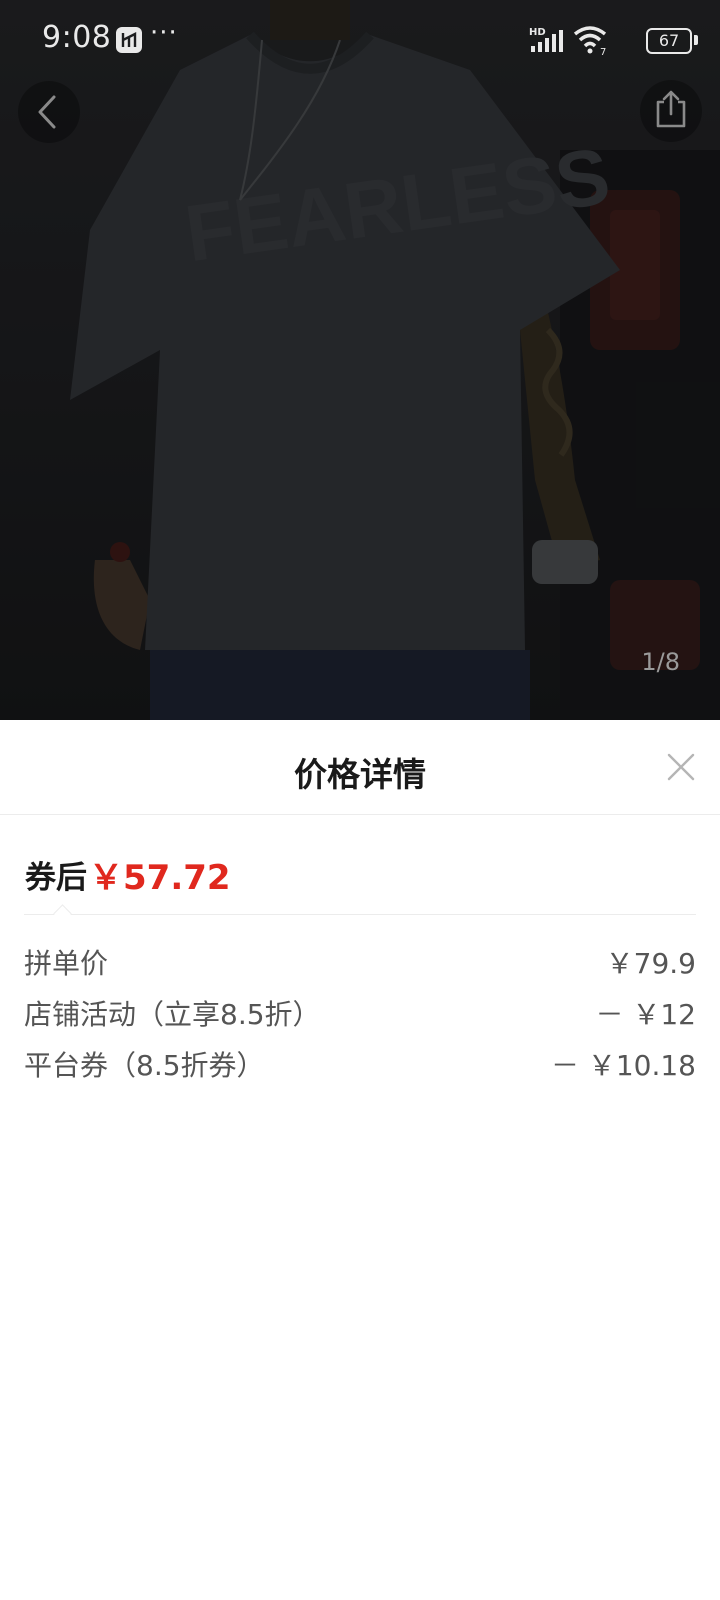  What do you see at coordinates (603, 52) in the screenshot?
I see `wifi-badge: 7` at bounding box center [603, 52].